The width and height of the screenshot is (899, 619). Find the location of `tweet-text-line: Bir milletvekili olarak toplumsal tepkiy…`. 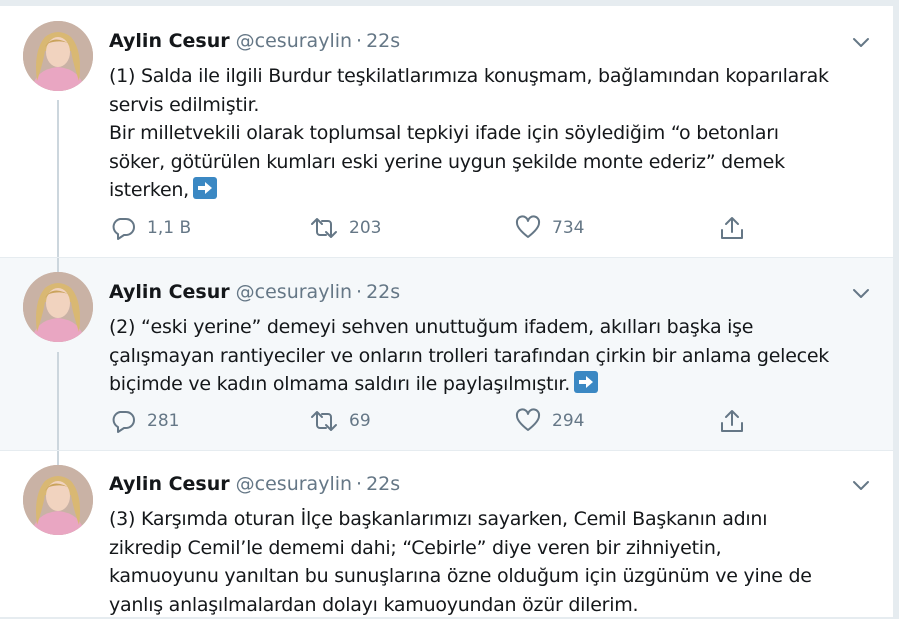

tweet-text-line: Bir milletvekili olarak toplumsal tepkiy… is located at coordinates (444, 133).